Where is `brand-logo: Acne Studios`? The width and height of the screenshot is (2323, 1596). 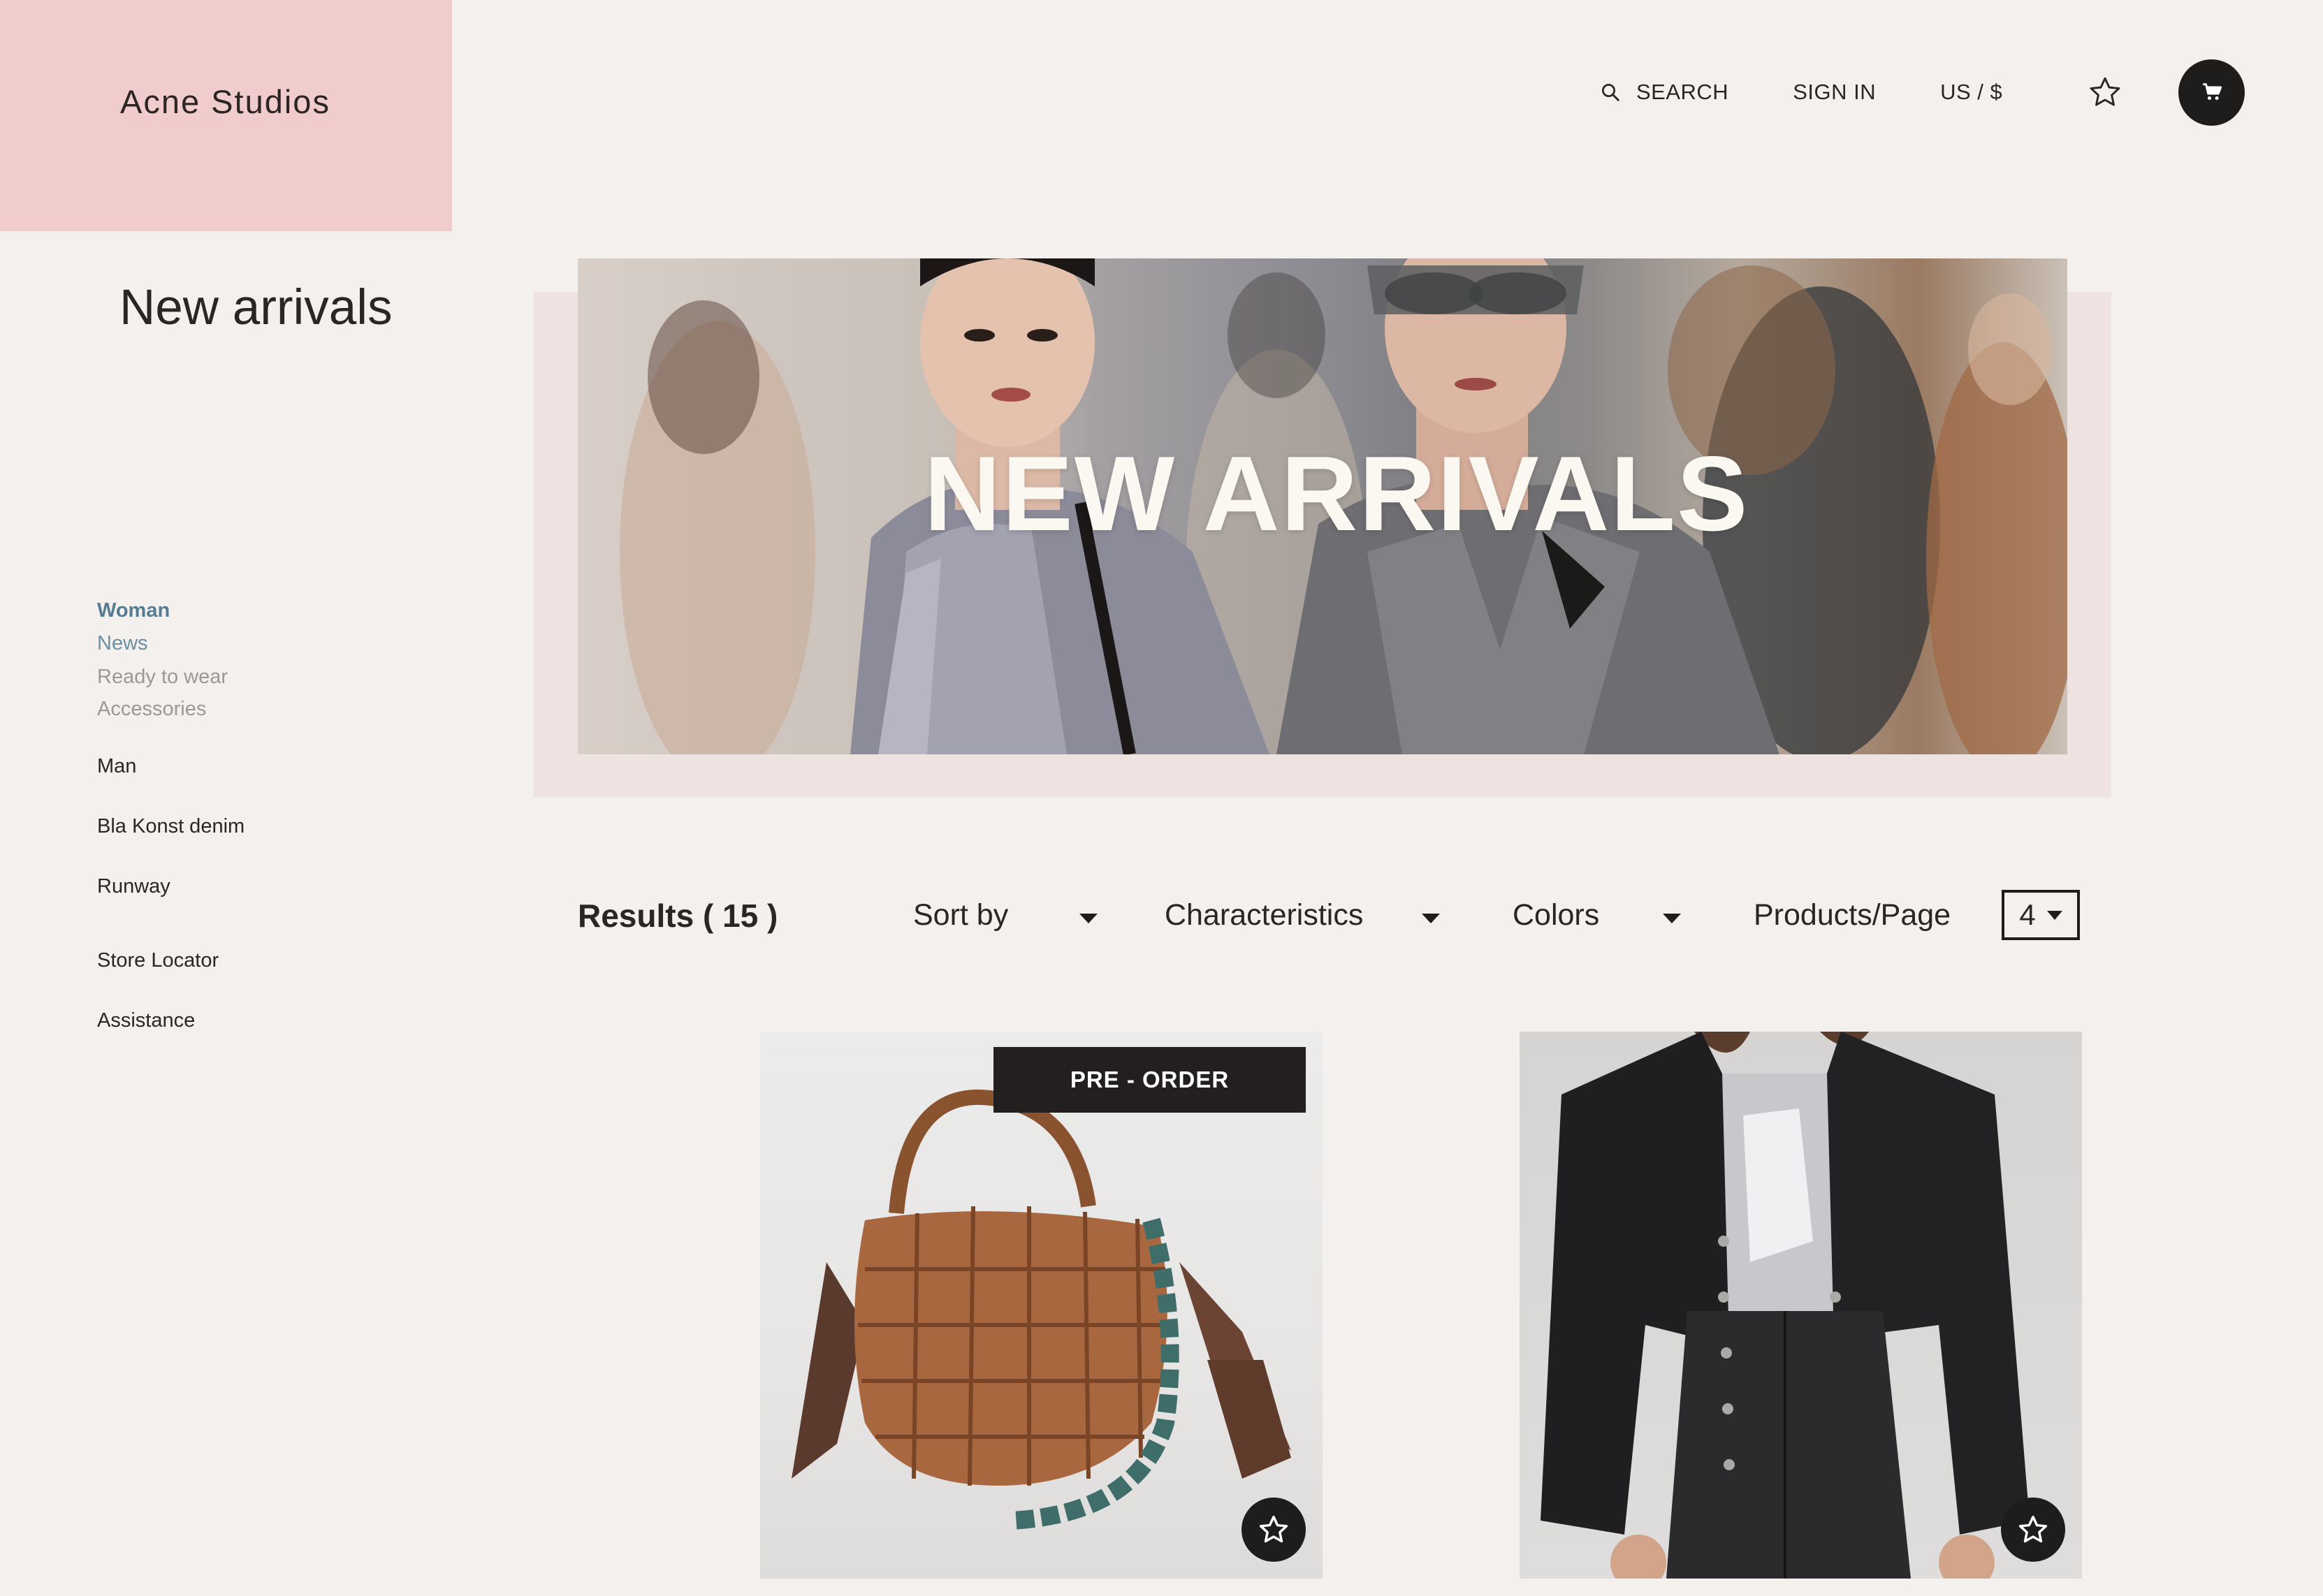 brand-logo: Acne Studios is located at coordinates (225, 102).